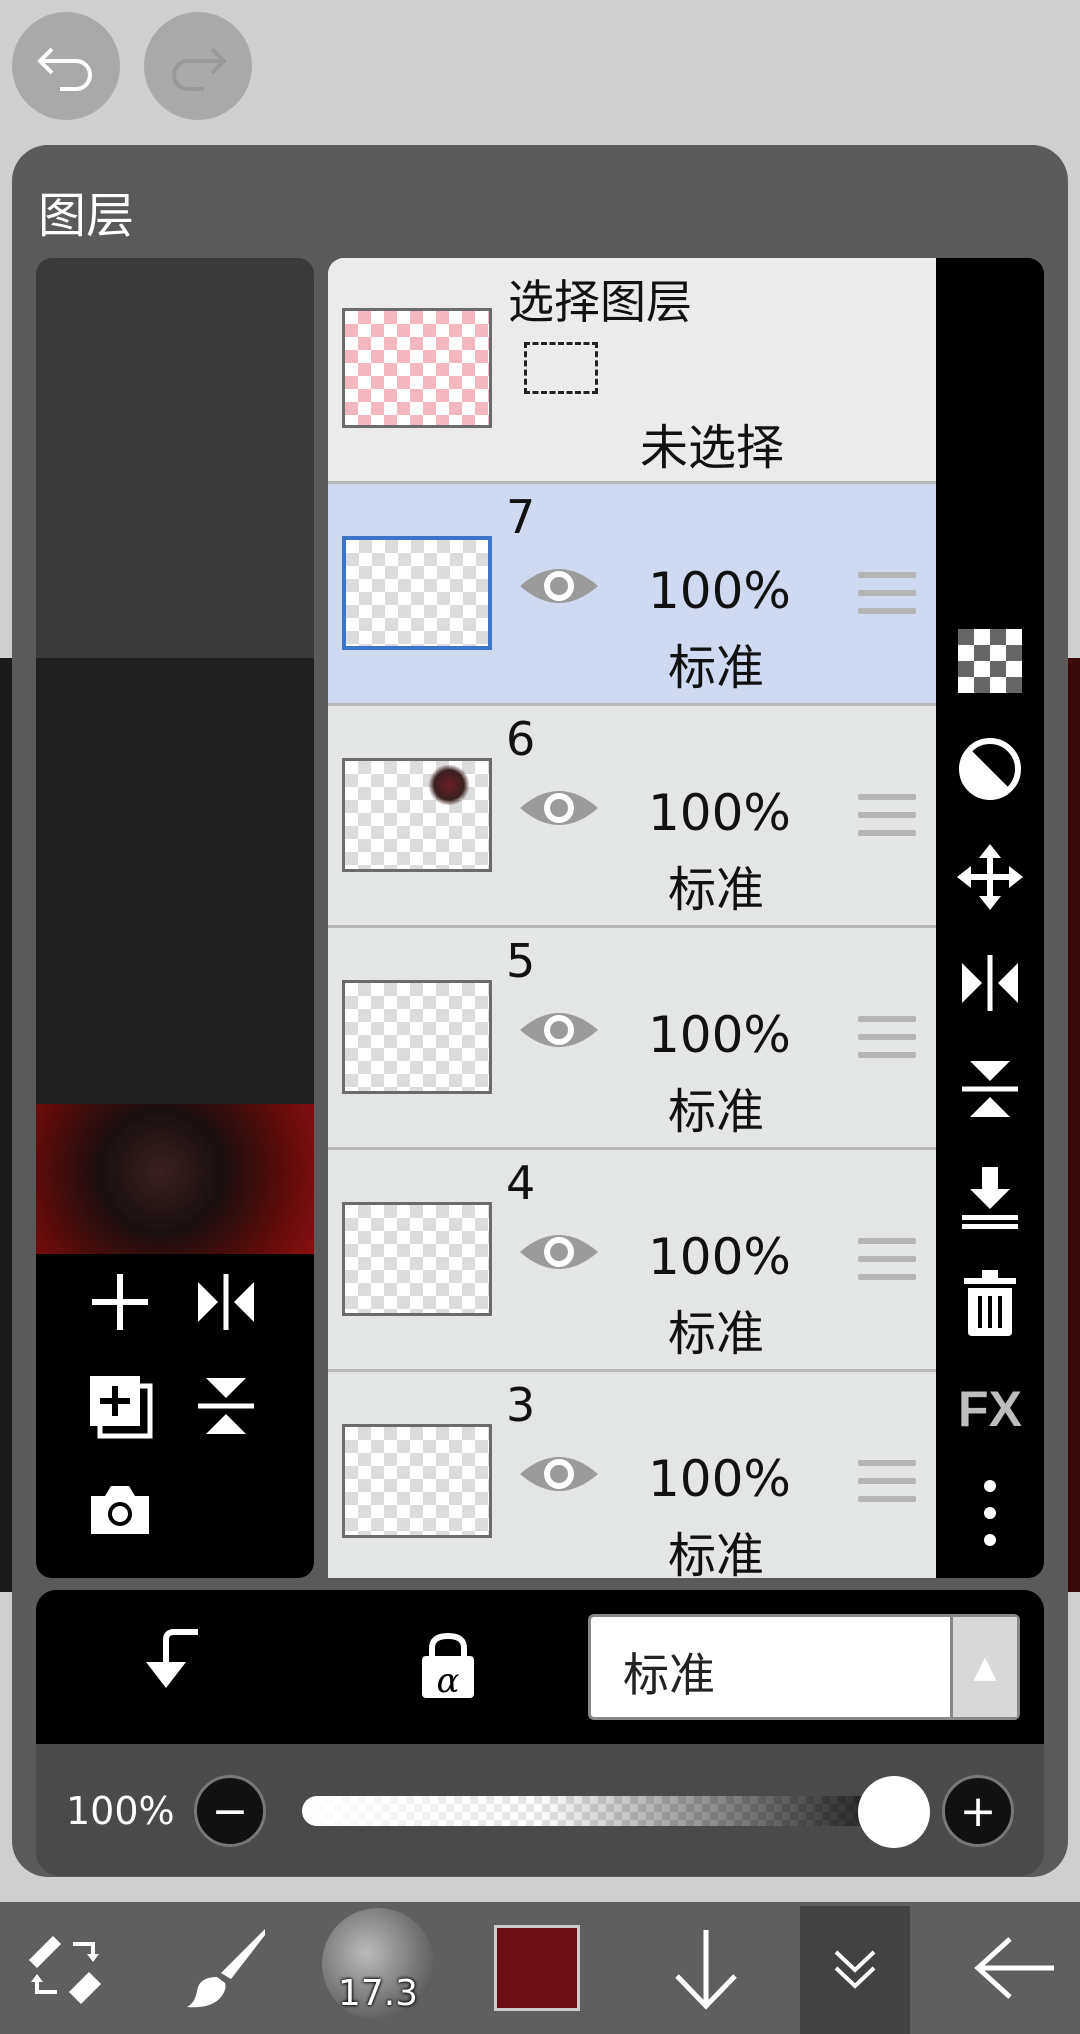 This screenshot has width=1080, height=2034. What do you see at coordinates (804, 1667) in the screenshot?
I see `blend-mode-select: 标准 ▲` at bounding box center [804, 1667].